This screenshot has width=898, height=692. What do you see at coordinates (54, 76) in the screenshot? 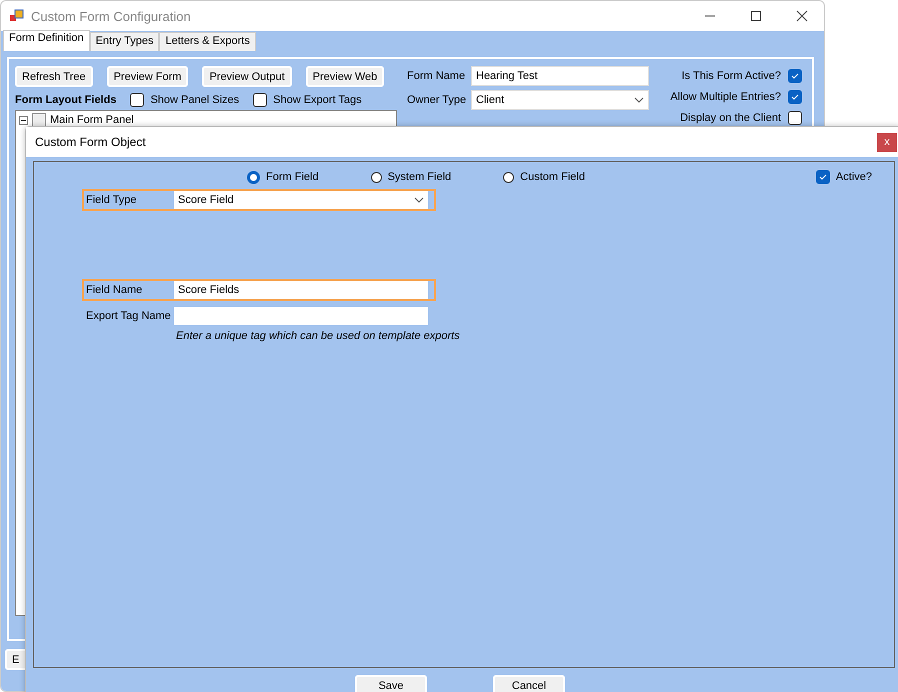
I see `toolbar-button: Refresh Tree` at bounding box center [54, 76].